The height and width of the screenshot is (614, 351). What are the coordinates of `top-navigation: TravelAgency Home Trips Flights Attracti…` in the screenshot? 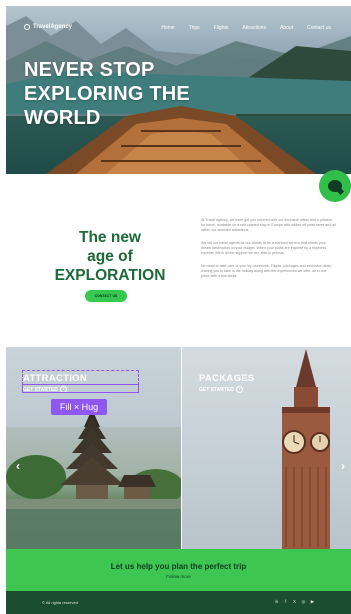 It's located at (178, 31).